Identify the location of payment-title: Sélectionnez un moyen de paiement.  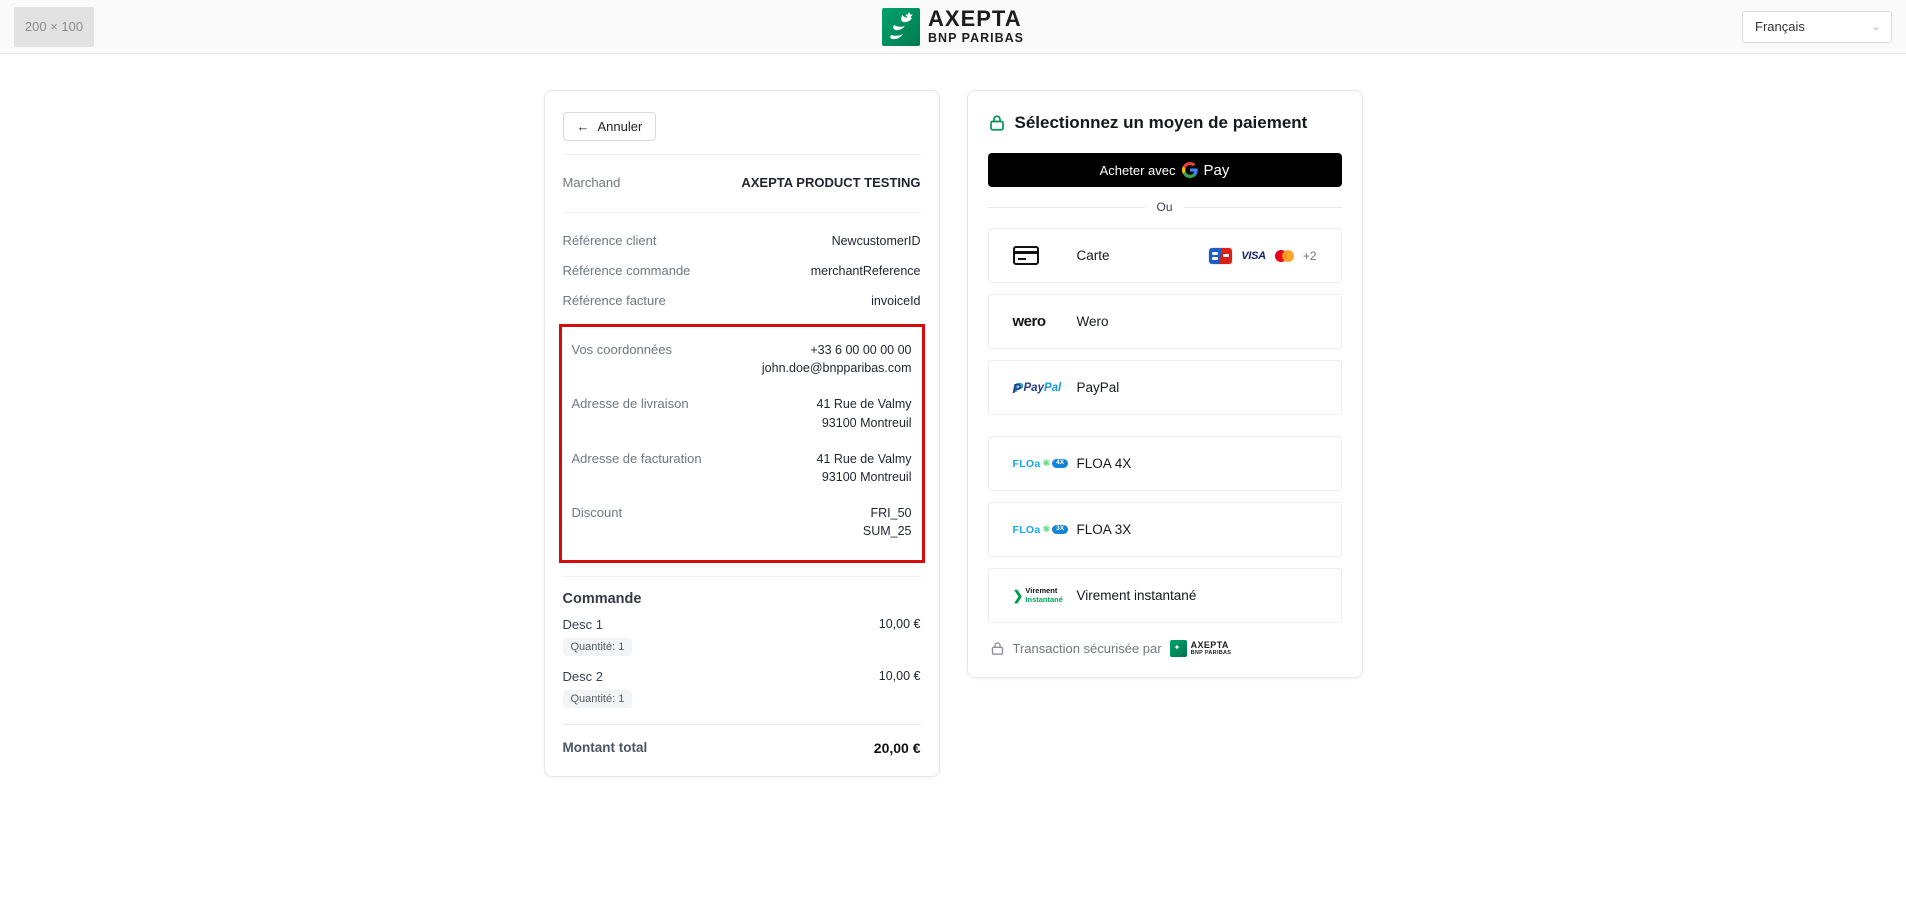
(1161, 122).